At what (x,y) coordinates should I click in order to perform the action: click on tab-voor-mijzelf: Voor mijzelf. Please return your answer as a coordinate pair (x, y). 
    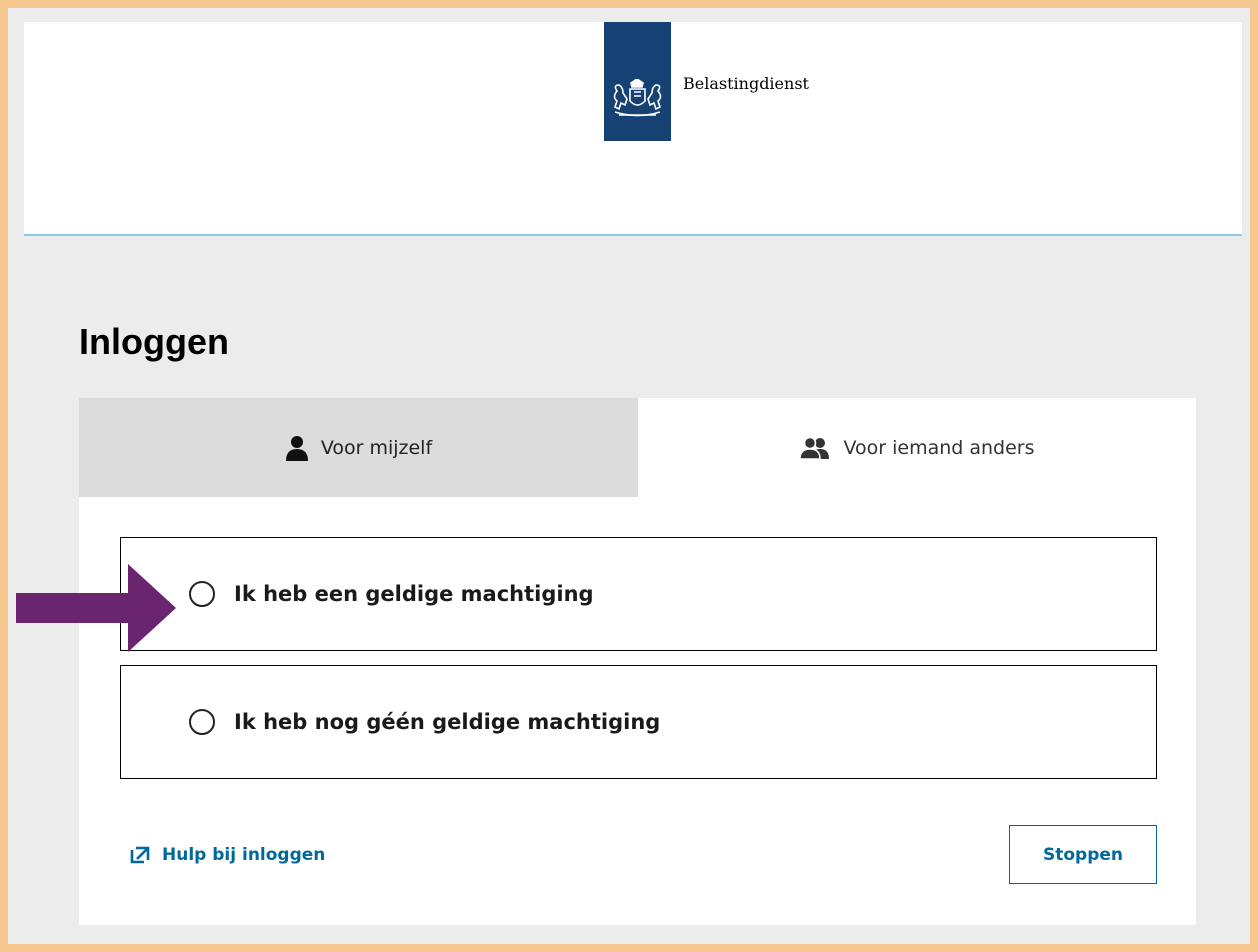
    Looking at the image, I should click on (358, 447).